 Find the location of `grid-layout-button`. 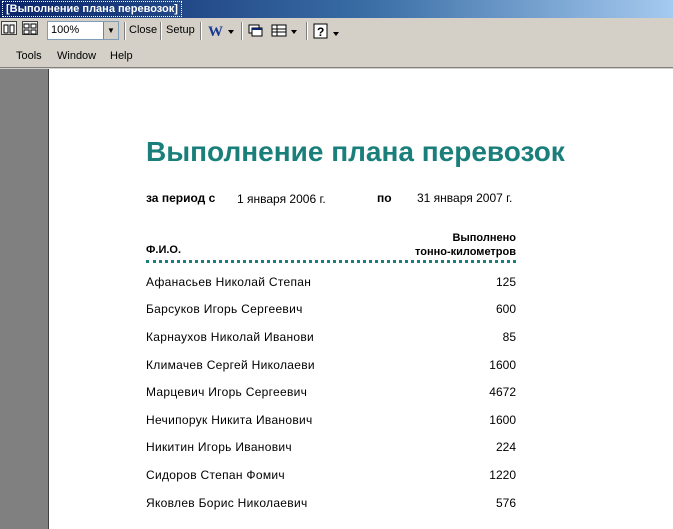

grid-layout-button is located at coordinates (285, 31).